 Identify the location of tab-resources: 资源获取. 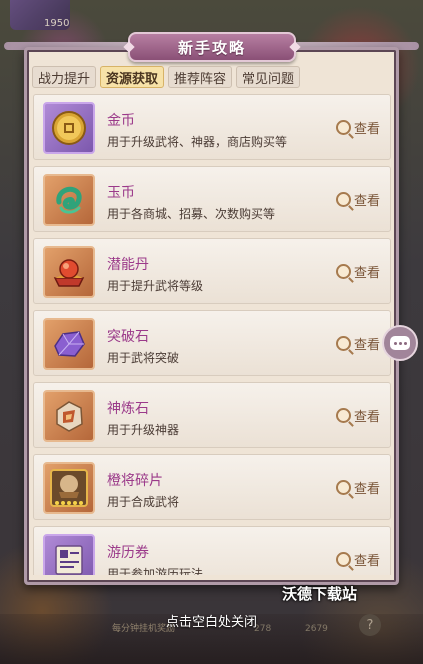
(132, 77).